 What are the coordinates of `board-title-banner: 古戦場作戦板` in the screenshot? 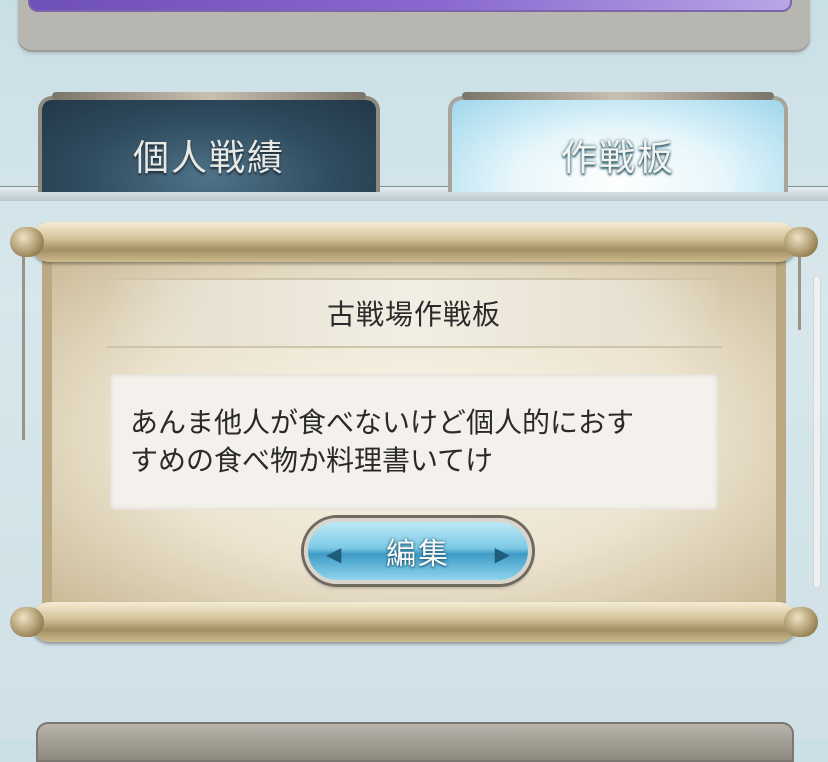 It's located at (414, 313).